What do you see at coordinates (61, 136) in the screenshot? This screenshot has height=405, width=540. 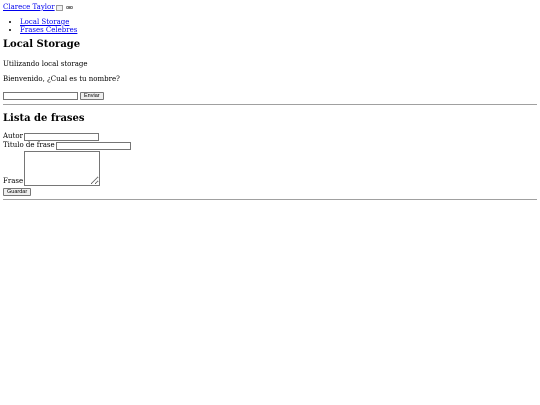 I see `author-input` at bounding box center [61, 136].